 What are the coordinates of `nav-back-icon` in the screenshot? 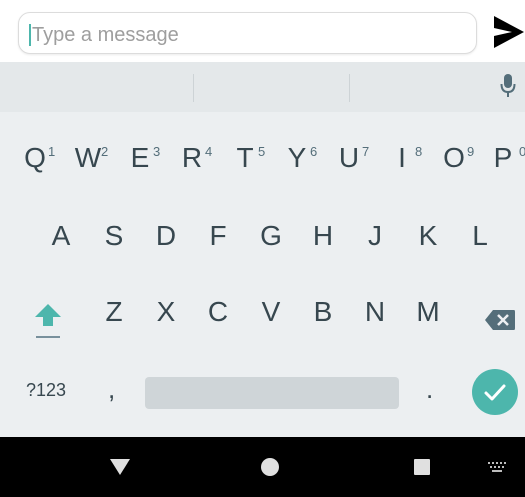 It's located at (120, 467).